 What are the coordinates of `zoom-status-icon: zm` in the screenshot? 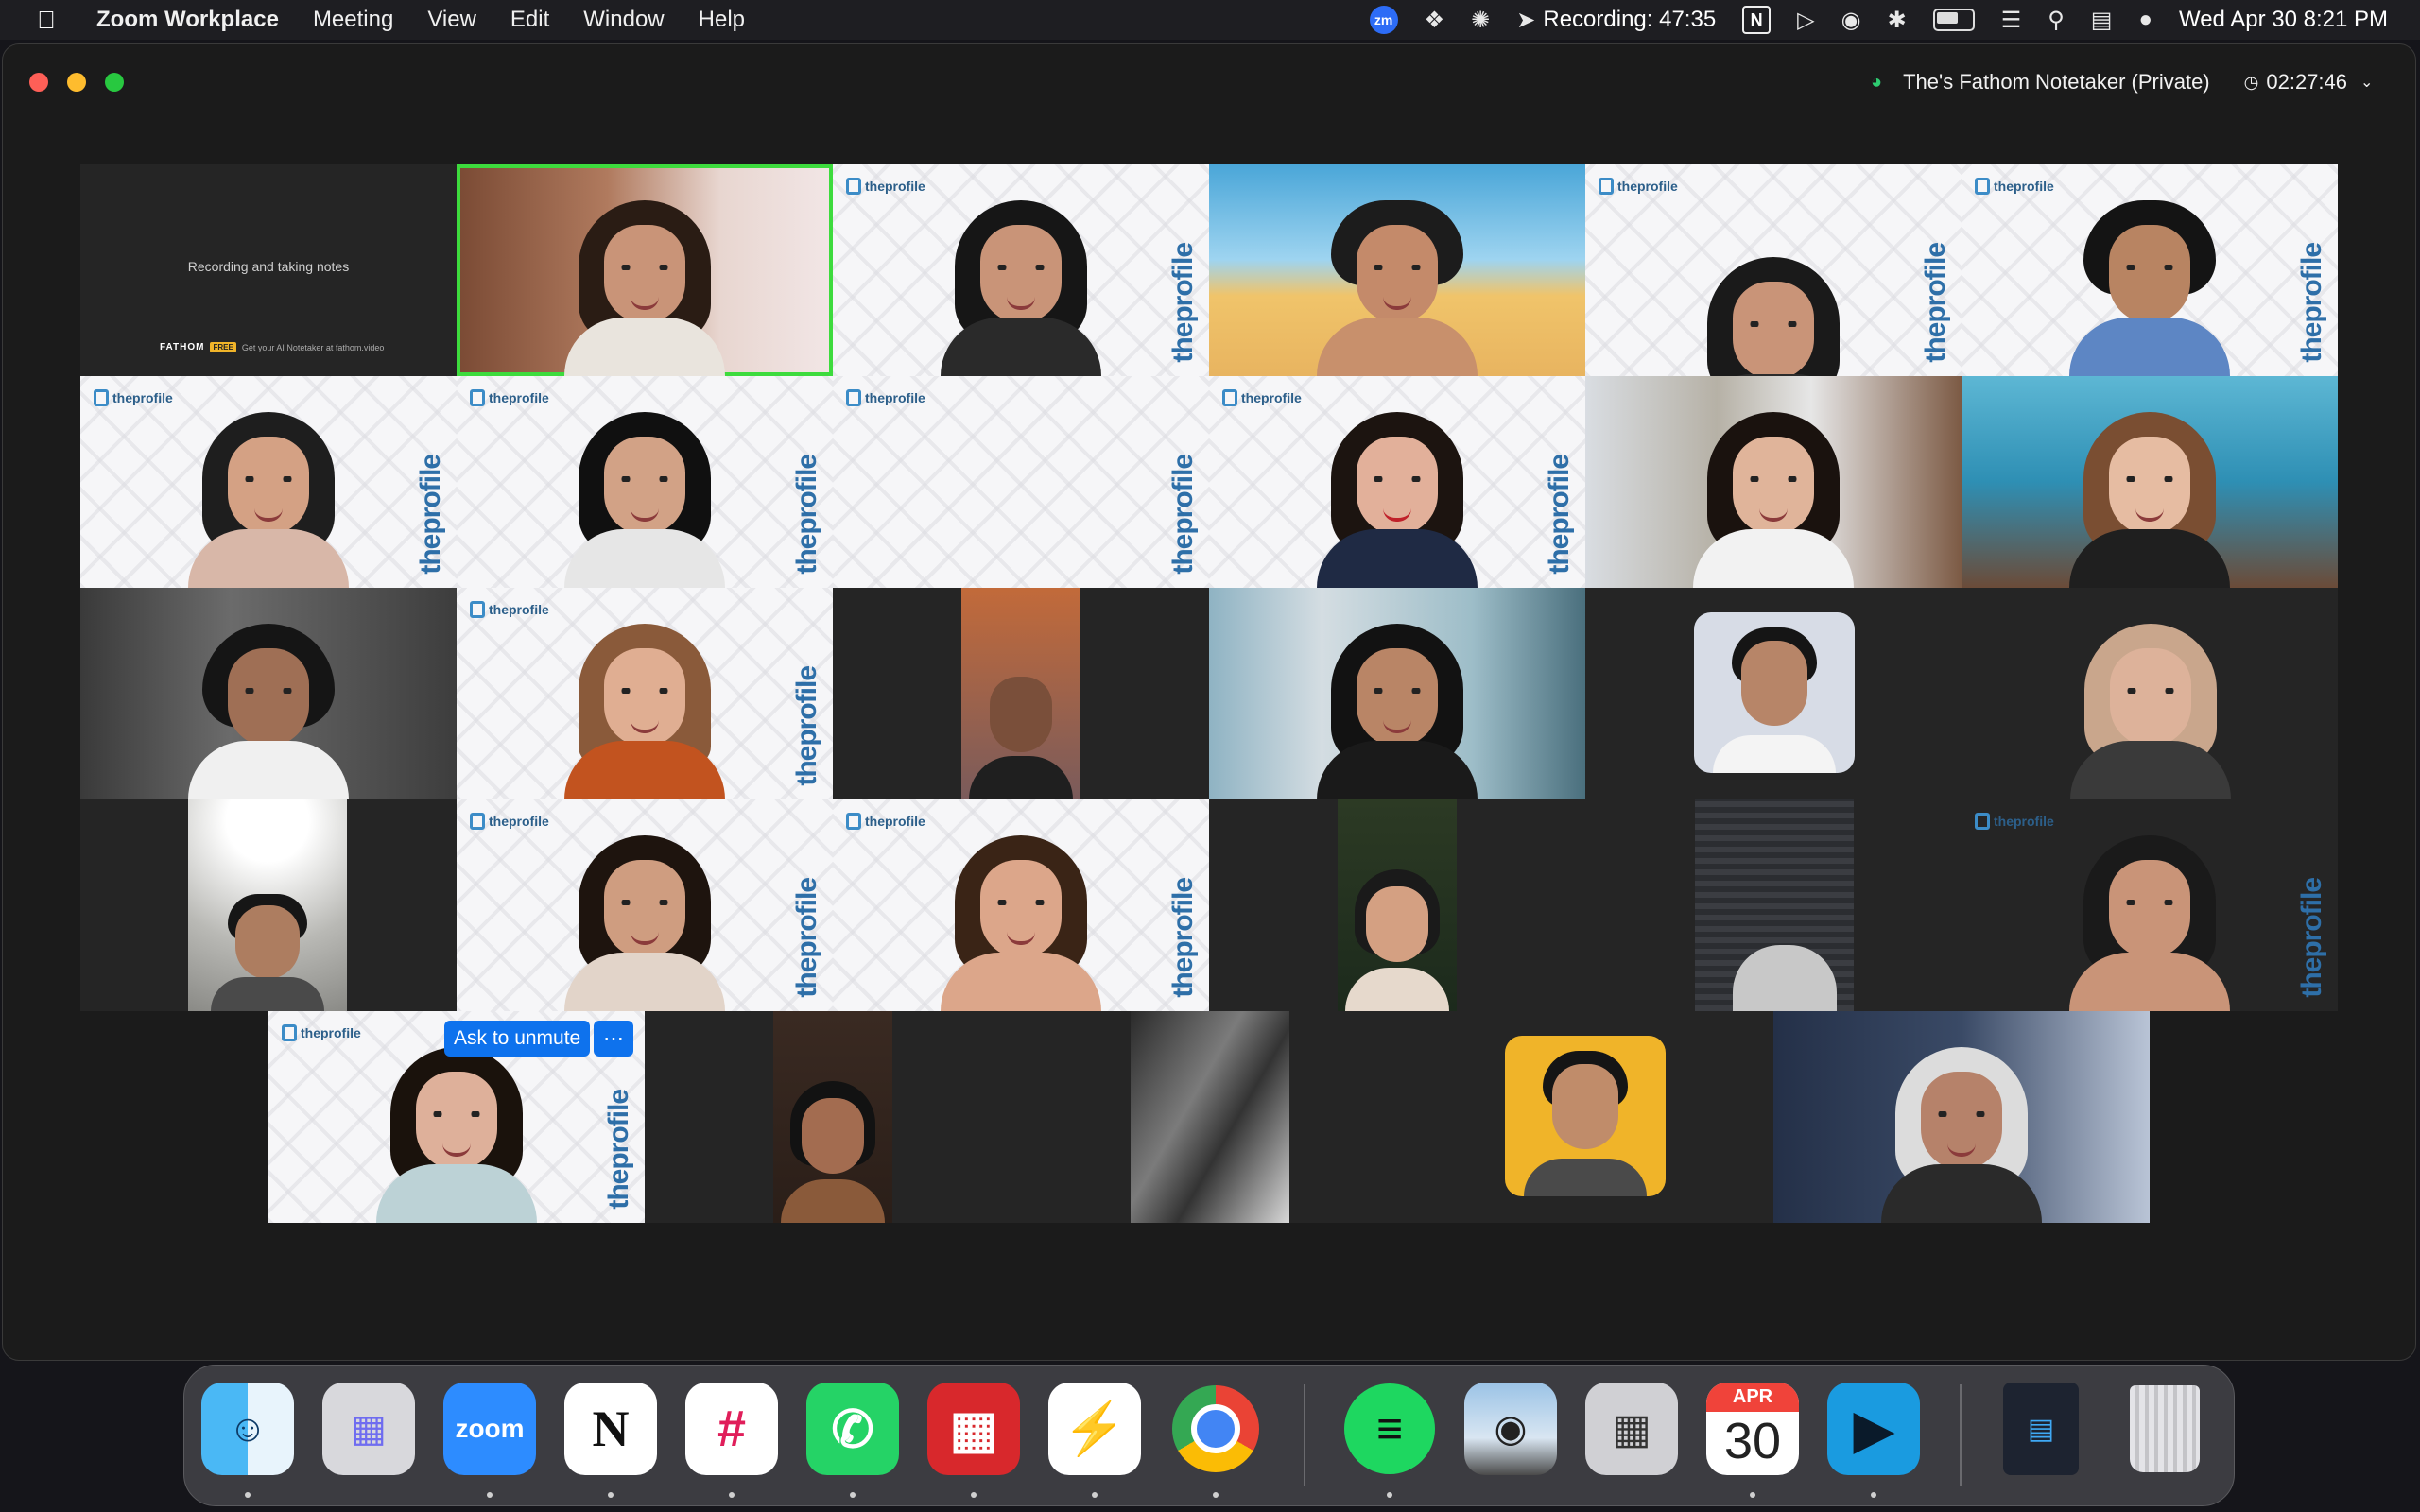 It's located at (1383, 20).